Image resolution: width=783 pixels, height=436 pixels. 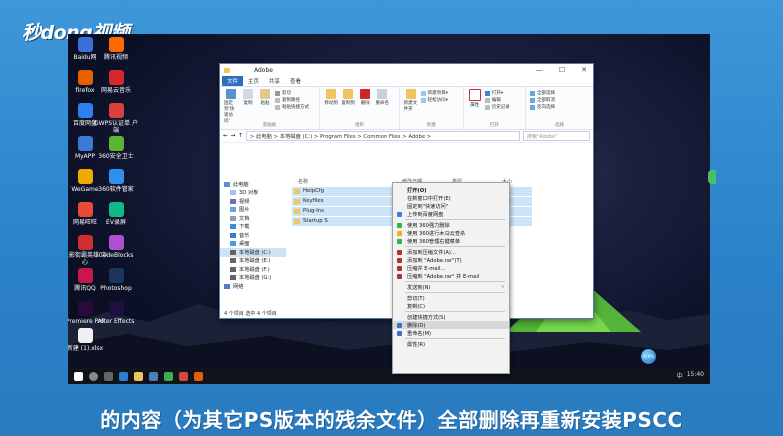 What do you see at coordinates (292, 107) in the screenshot?
I see `paste-shortcut-button: 粘贴快捷方式` at bounding box center [292, 107].